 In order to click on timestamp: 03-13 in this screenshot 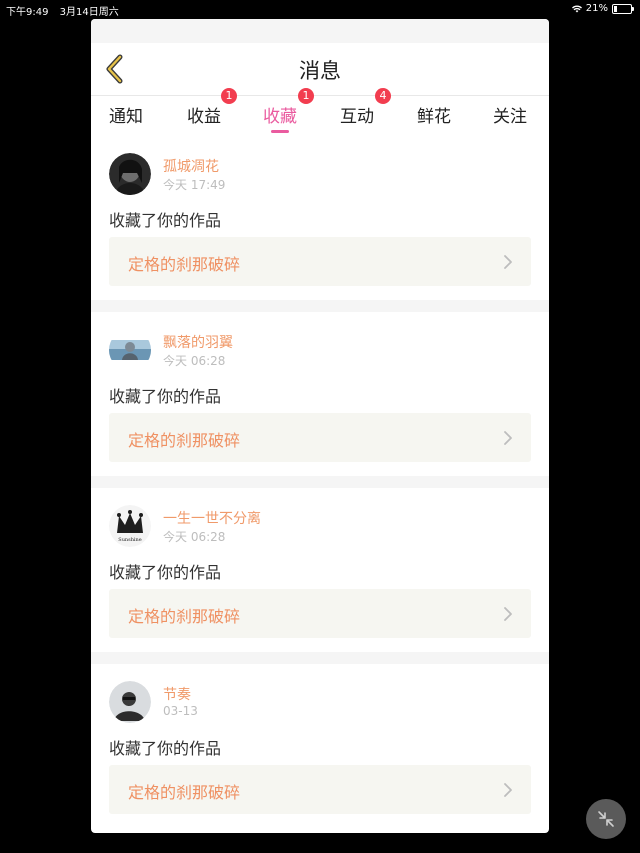, I will do `click(180, 711)`.